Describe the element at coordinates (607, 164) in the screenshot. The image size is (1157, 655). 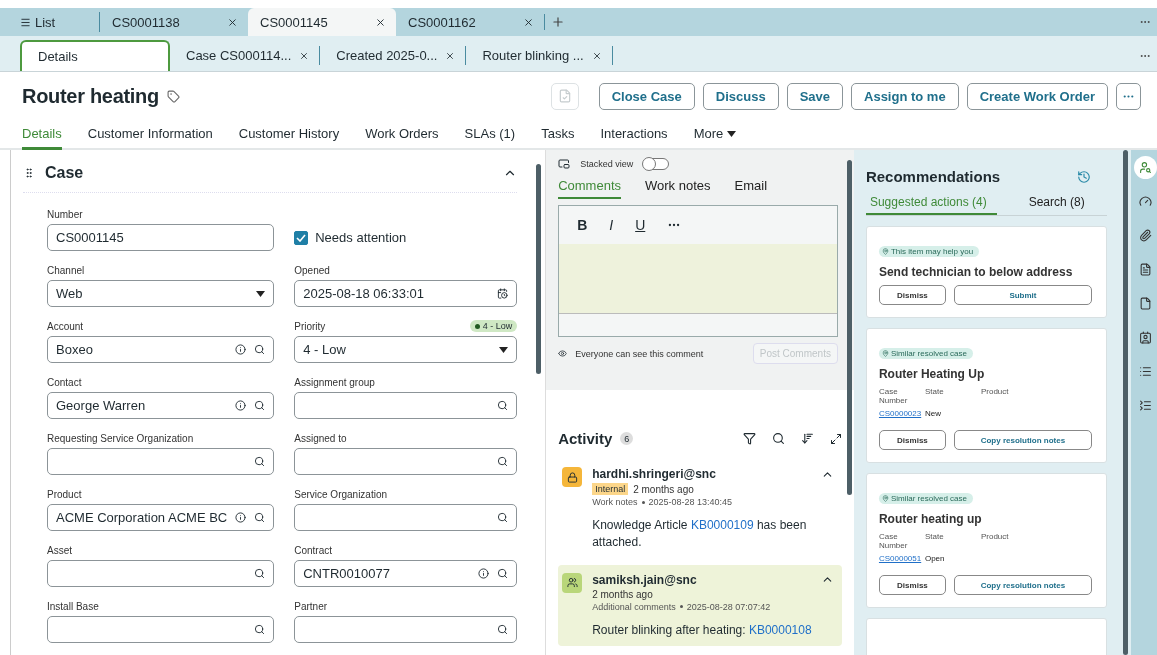
I see `toggle-label: Stacked view` at that location.